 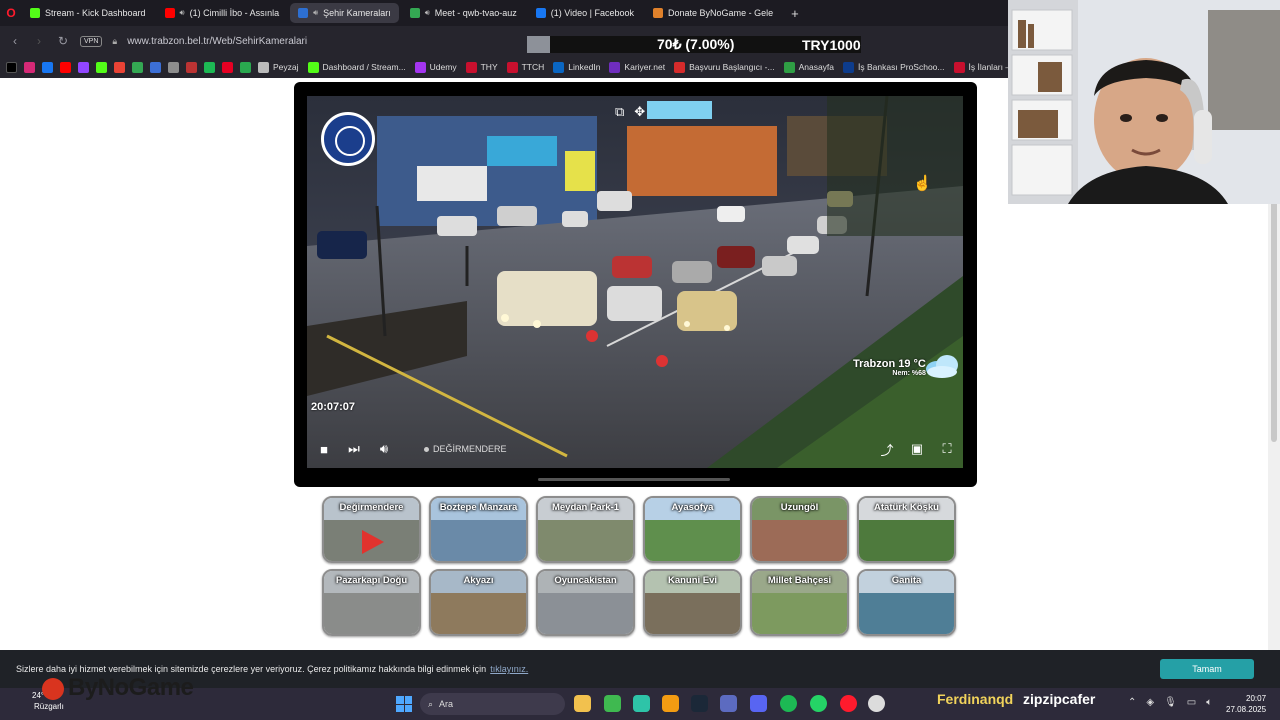 What do you see at coordinates (818, 703) in the screenshot?
I see `whatsapp-icon` at bounding box center [818, 703].